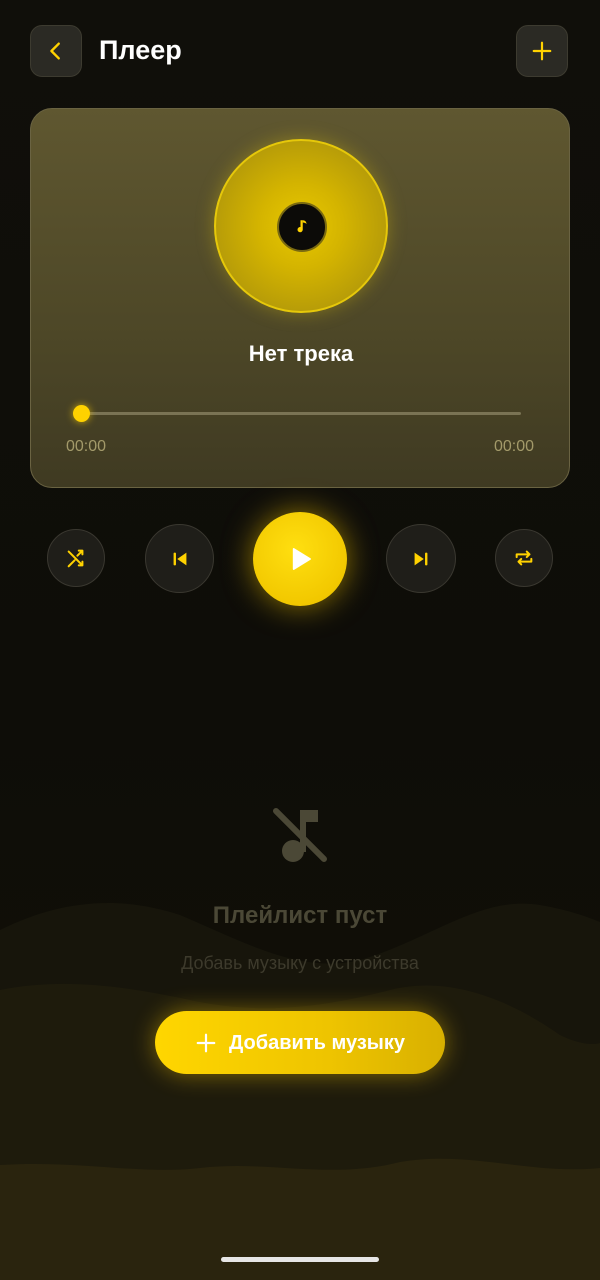 The image size is (600, 1280). What do you see at coordinates (300, 963) in the screenshot?
I see `empty-playlist-subtitle: Добавь музыку с устройства` at bounding box center [300, 963].